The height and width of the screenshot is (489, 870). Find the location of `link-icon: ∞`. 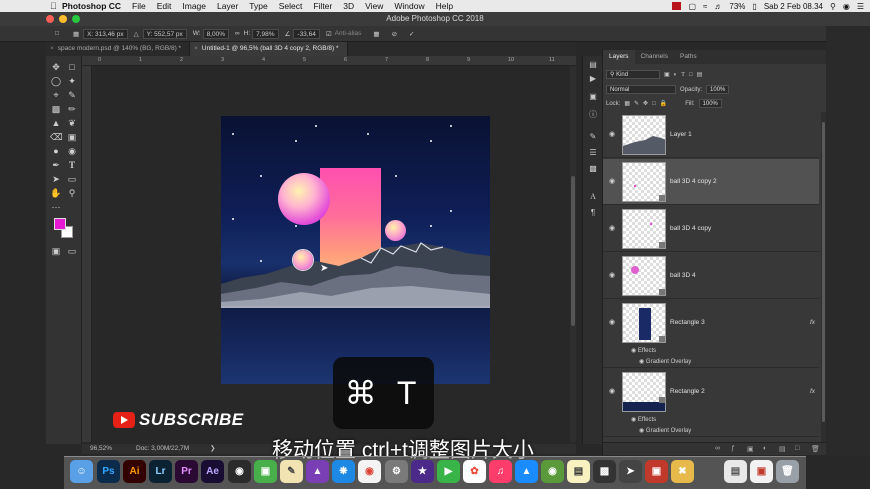

link-icon: ∞ is located at coordinates (237, 33).